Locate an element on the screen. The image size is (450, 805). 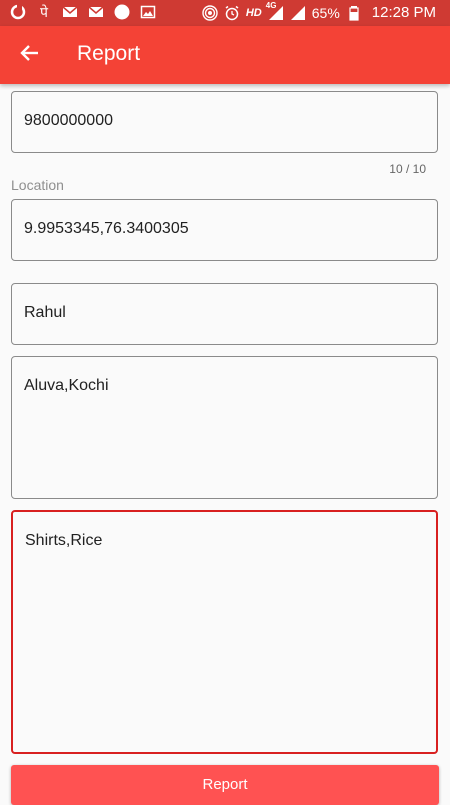
alarm-icon is located at coordinates (232, 13).